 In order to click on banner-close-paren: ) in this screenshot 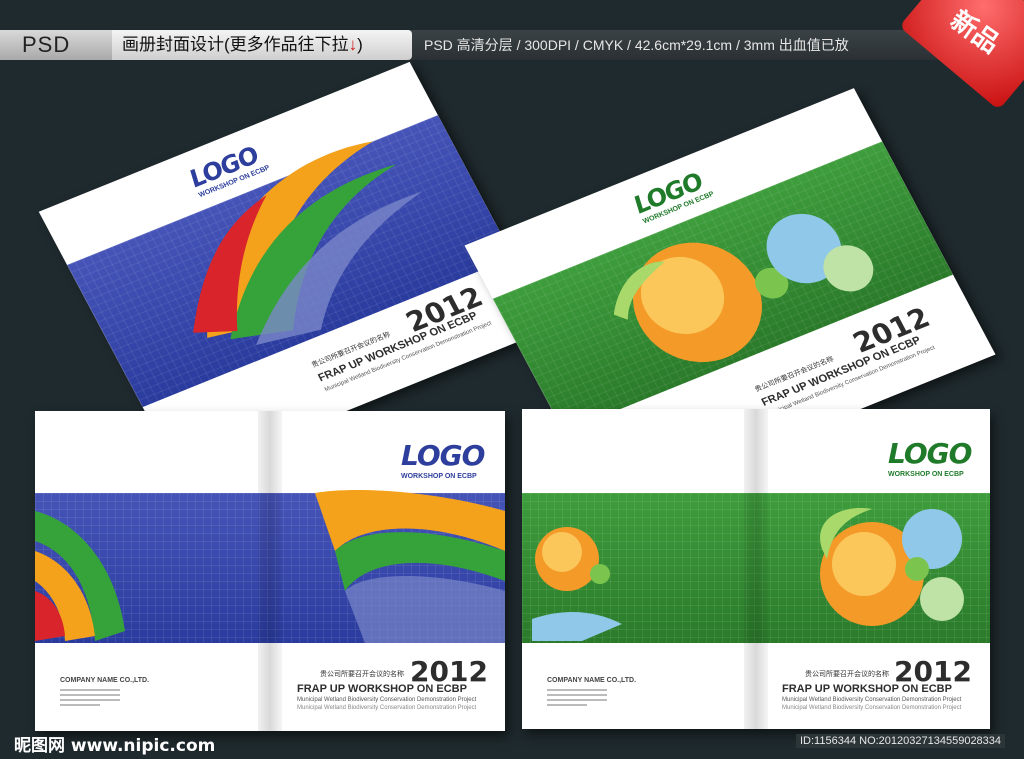, I will do `click(360, 44)`.